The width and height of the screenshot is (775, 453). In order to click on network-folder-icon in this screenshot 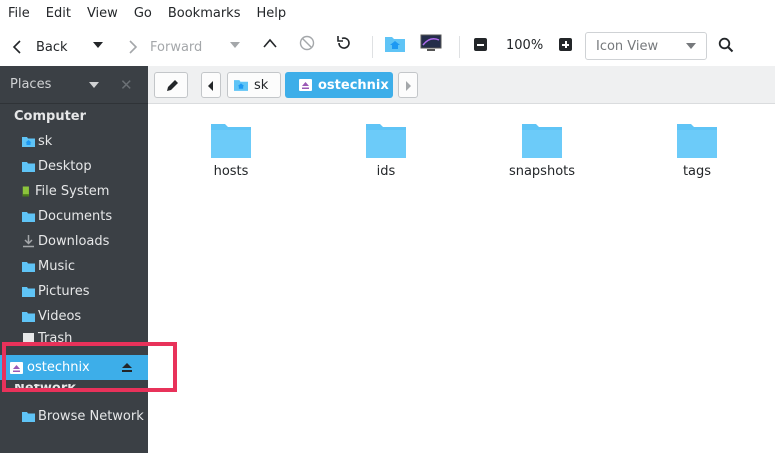, I will do `click(28, 417)`.